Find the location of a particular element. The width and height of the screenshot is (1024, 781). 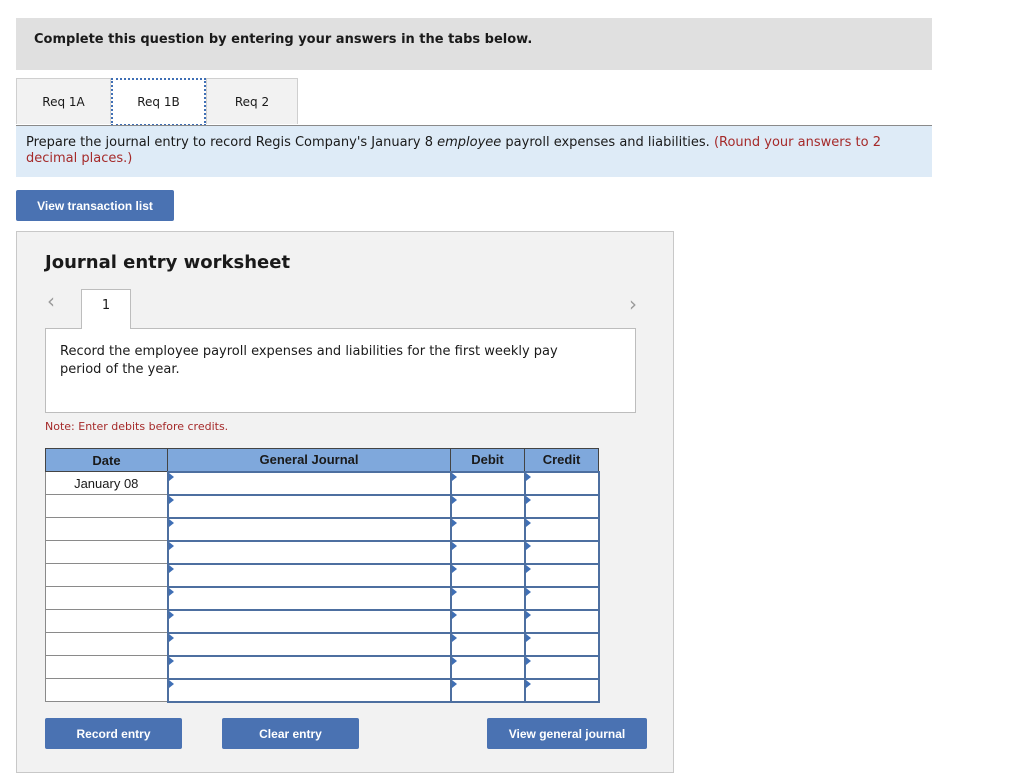

tab-req-1a: Req 1A is located at coordinates (63, 101).